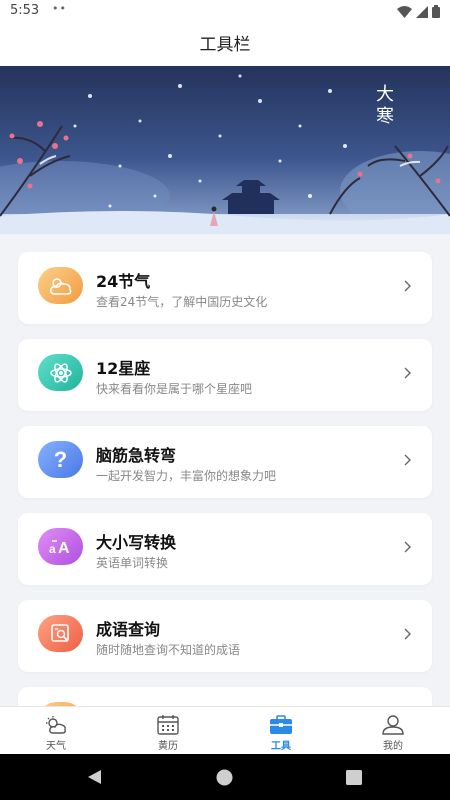 This screenshot has height=800, width=450. Describe the element at coordinates (225, 636) in the screenshot. I see `tool-card-idiom-search: 成语查询 随时随地查询不知道的成语` at that location.